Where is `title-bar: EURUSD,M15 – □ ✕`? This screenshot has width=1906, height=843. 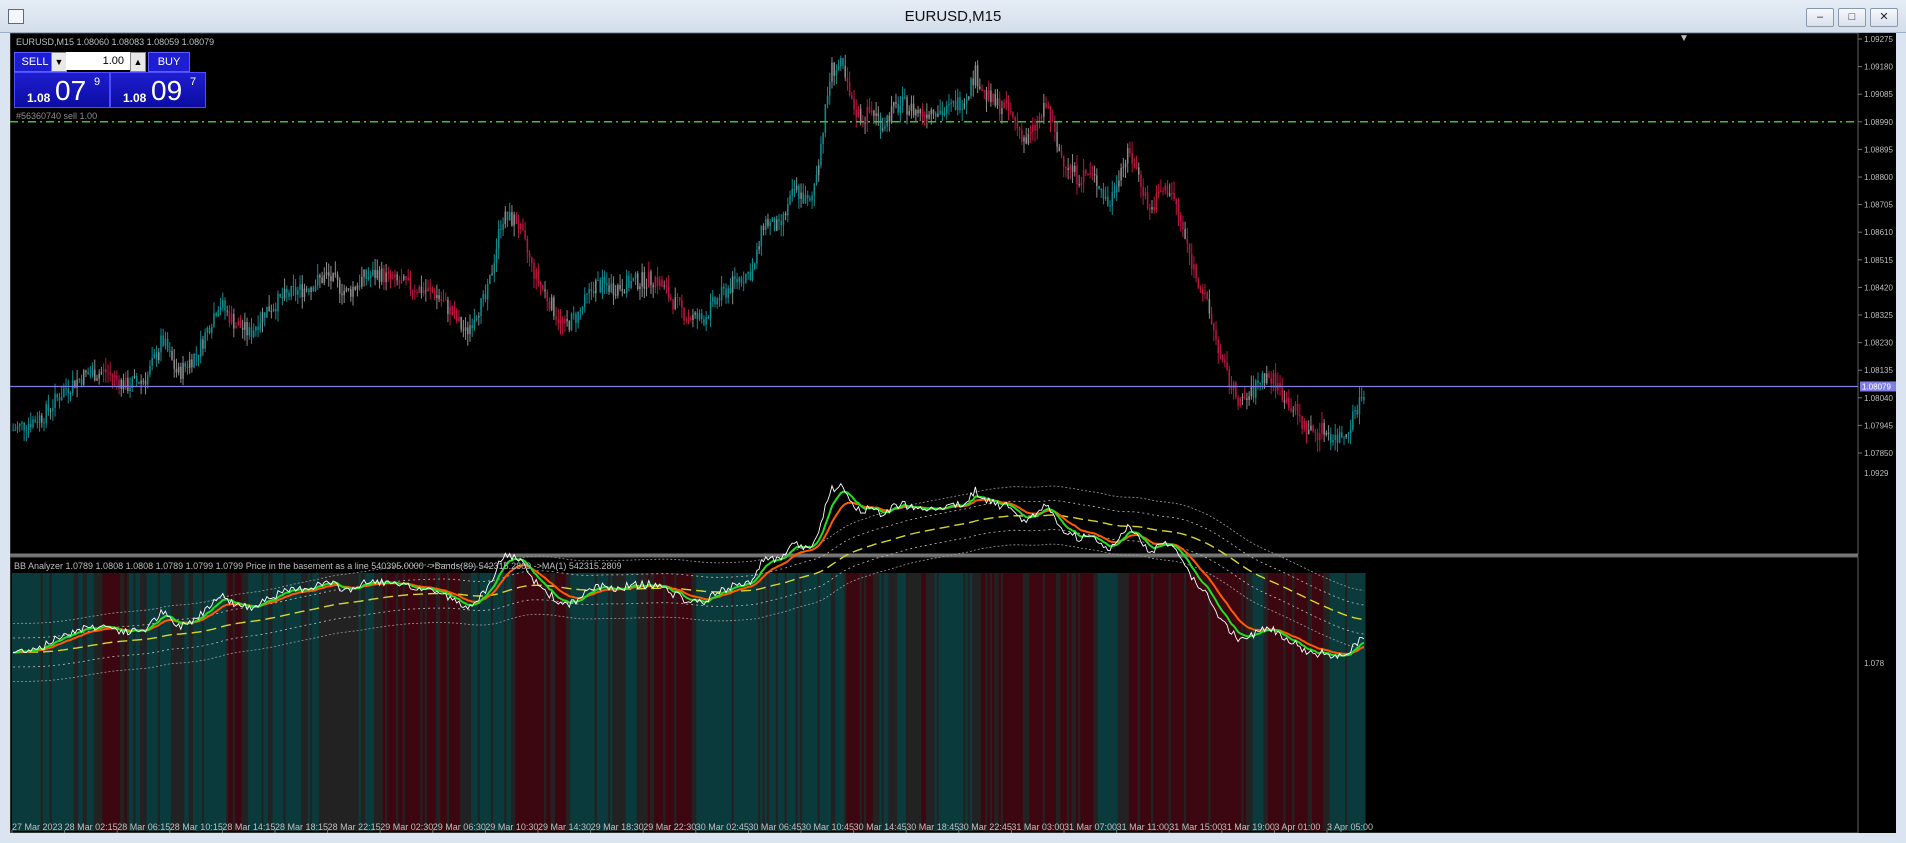 title-bar: EURUSD,M15 – □ ✕ is located at coordinates (953, 16).